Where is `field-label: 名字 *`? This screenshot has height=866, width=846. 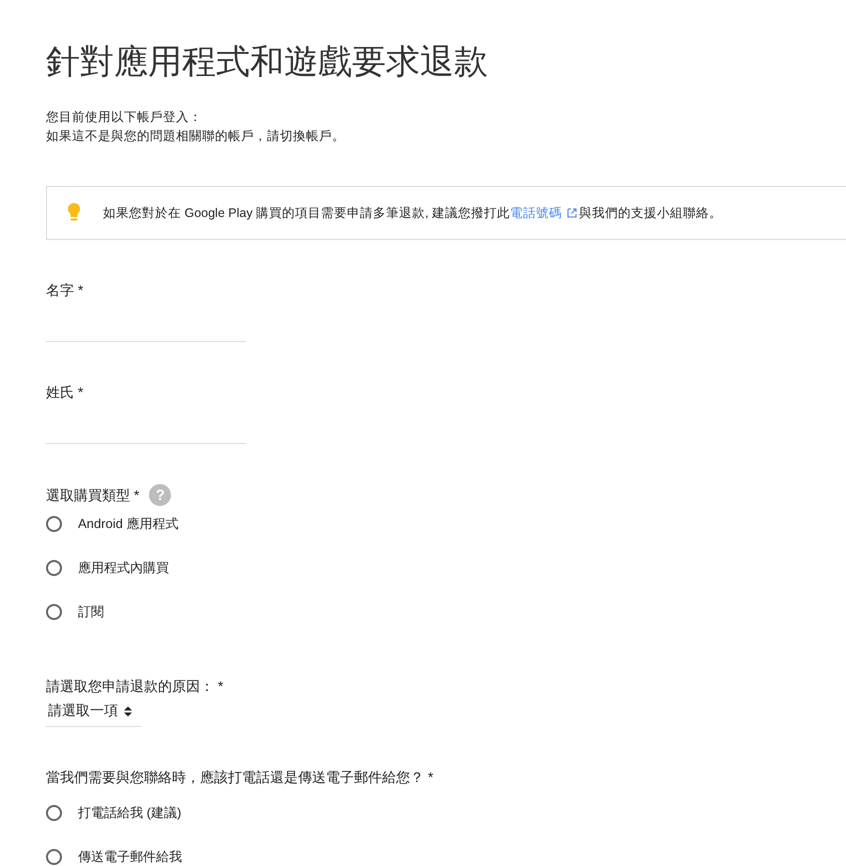
field-label: 名字 * is located at coordinates (65, 290).